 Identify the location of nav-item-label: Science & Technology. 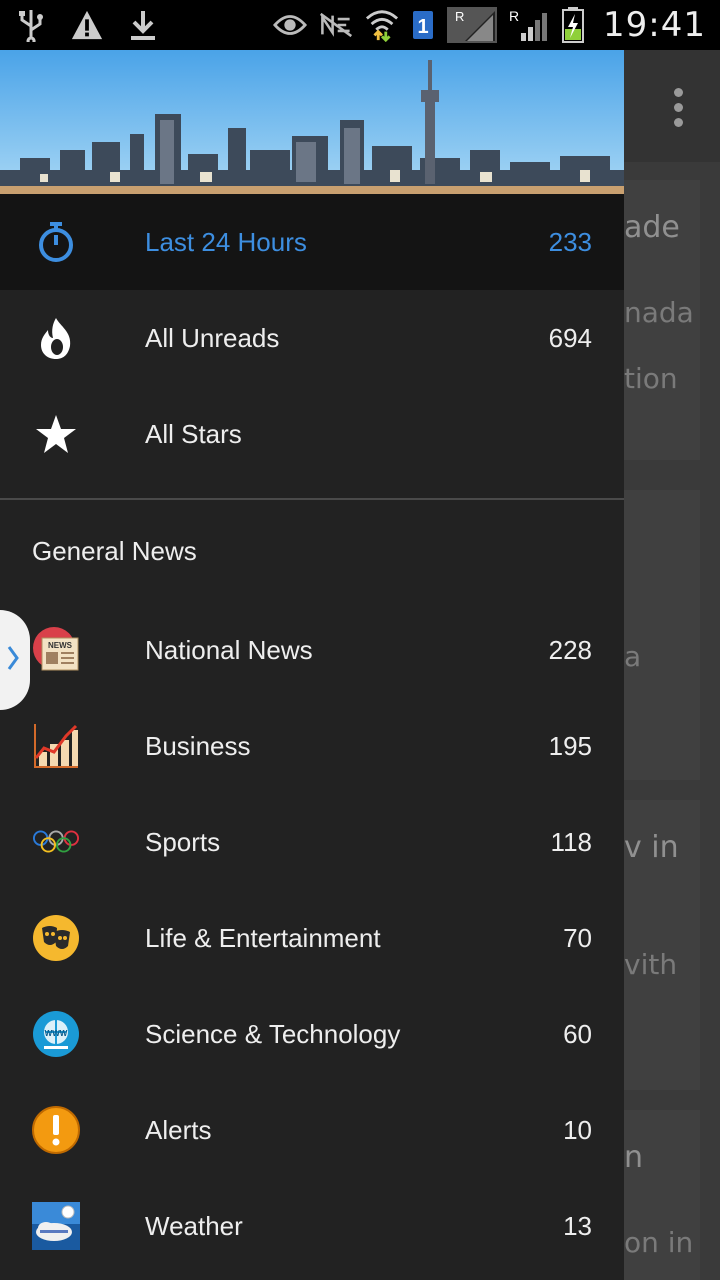
(273, 1033).